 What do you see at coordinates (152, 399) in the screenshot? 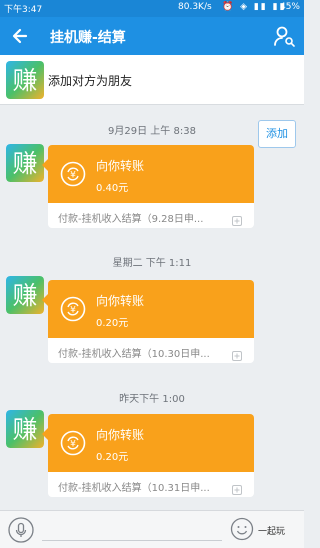
I see `message-timestamp: 昨天下午 1:00` at bounding box center [152, 399].